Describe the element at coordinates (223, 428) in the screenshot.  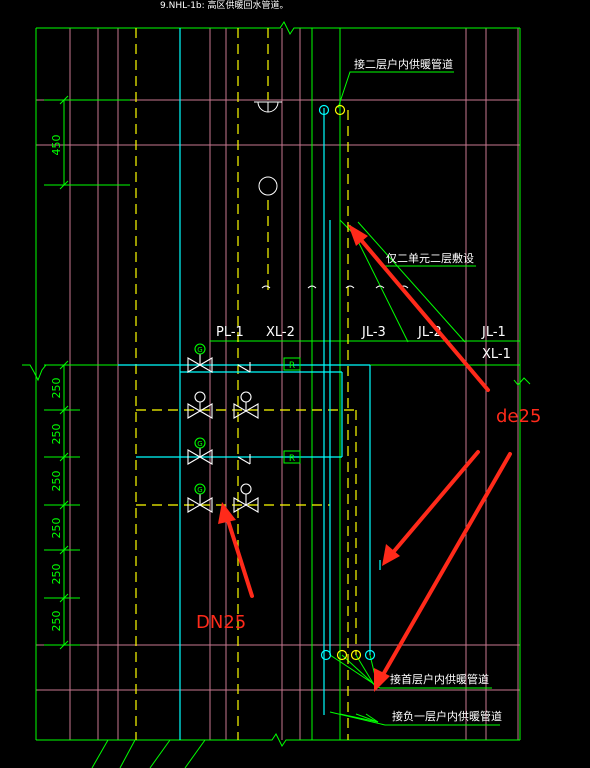
I see `valves: G G G` at that location.